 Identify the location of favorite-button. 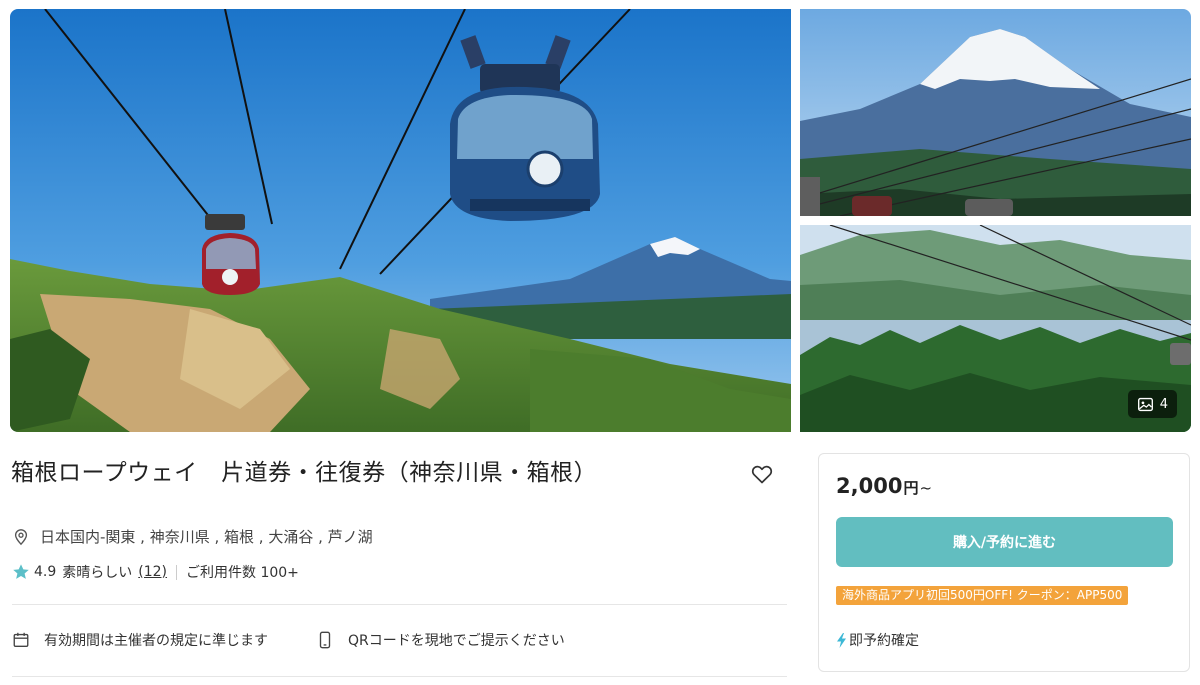
(764, 476).